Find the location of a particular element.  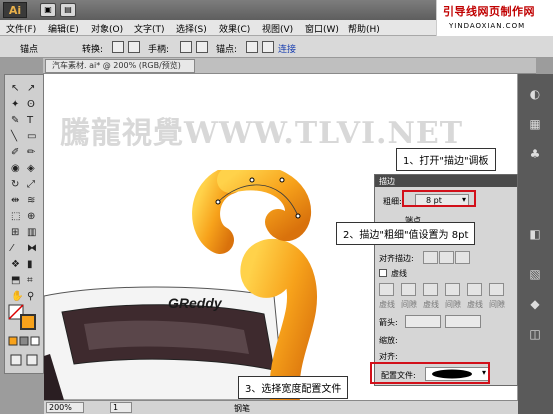

connect-anchor-icon is located at coordinates (268, 47).